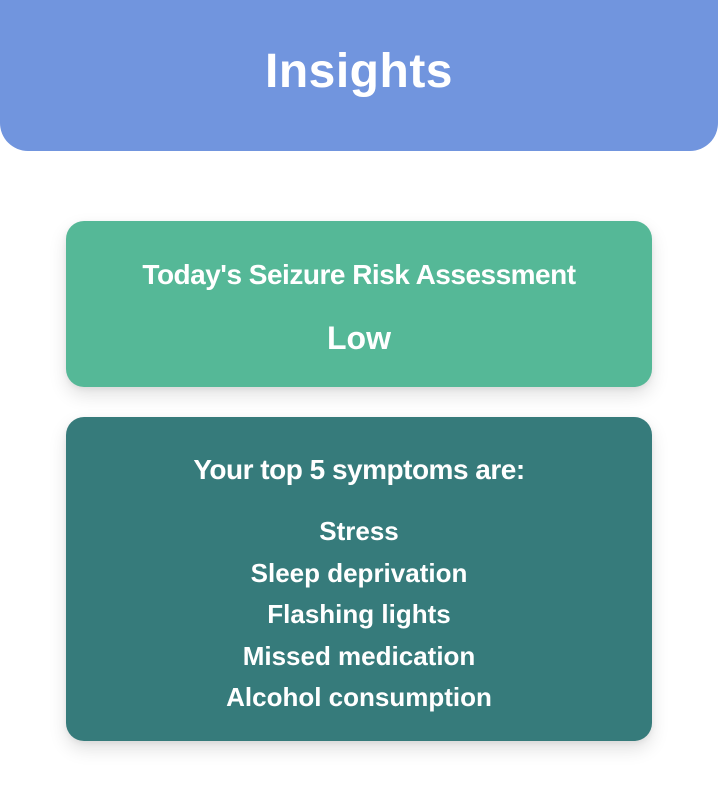 The width and height of the screenshot is (718, 794). Describe the element at coordinates (358, 71) in the screenshot. I see `page-title: Insights` at that location.